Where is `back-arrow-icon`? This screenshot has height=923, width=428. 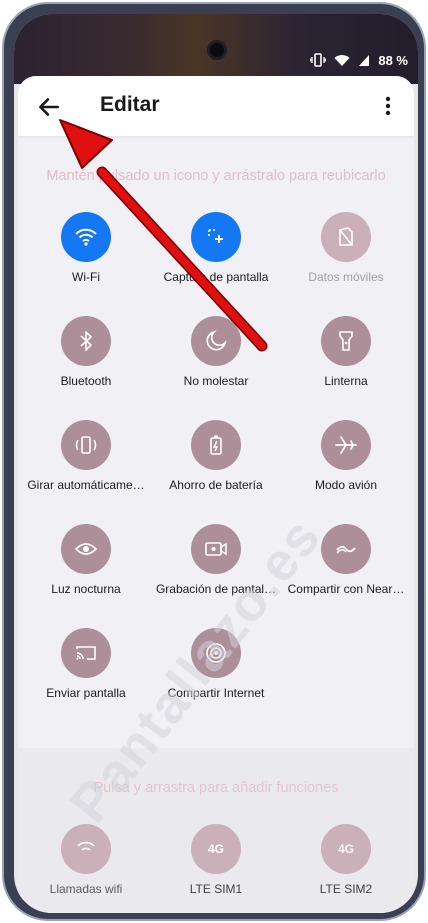 back-arrow-icon is located at coordinates (49, 107).